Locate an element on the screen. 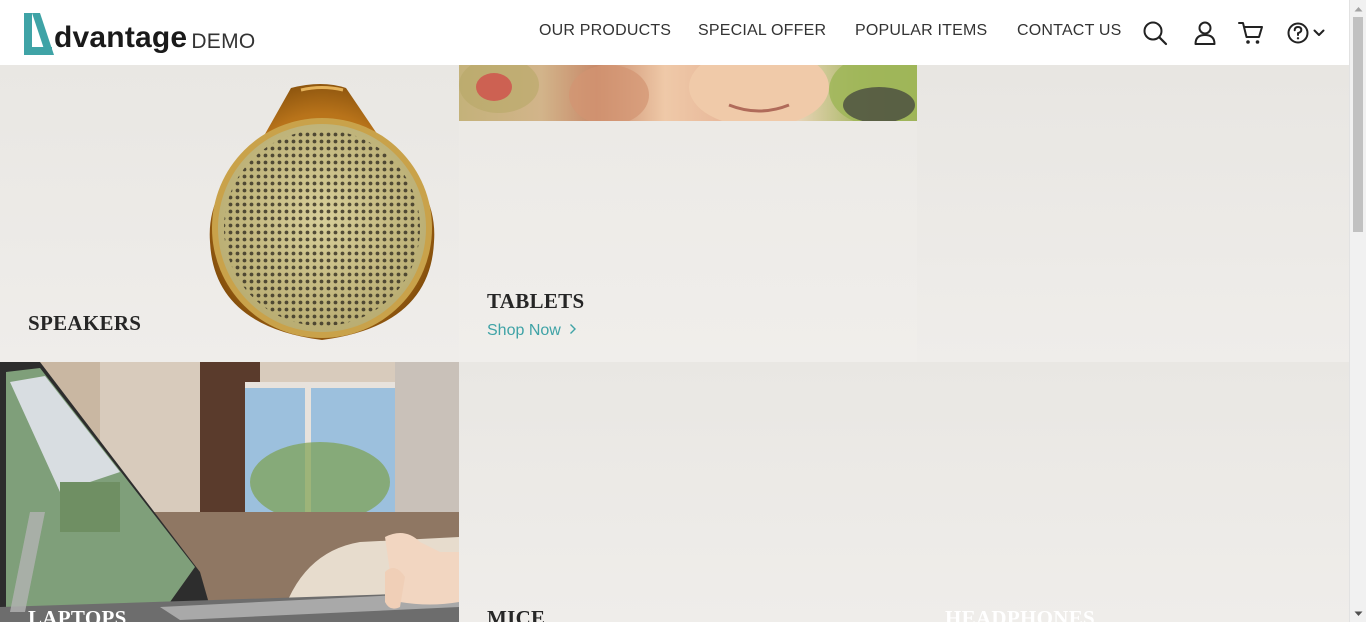 This screenshot has width=1366, height=622. brand-logo: dvantage DEMO is located at coordinates (139, 33).